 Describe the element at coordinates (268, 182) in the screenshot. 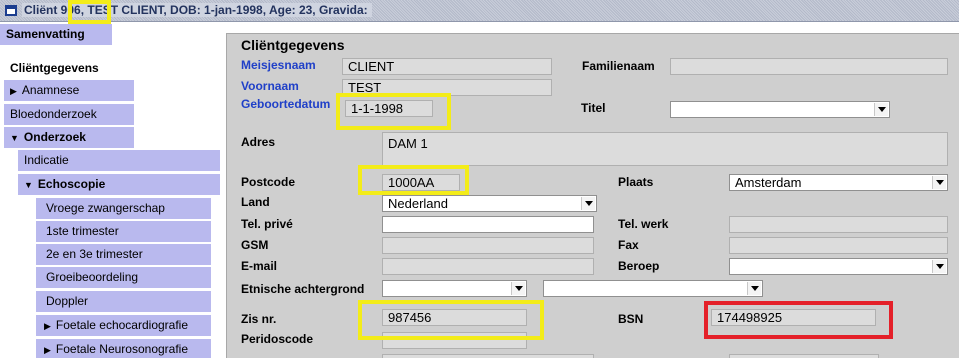

I see `postcode-label: Postcode` at that location.